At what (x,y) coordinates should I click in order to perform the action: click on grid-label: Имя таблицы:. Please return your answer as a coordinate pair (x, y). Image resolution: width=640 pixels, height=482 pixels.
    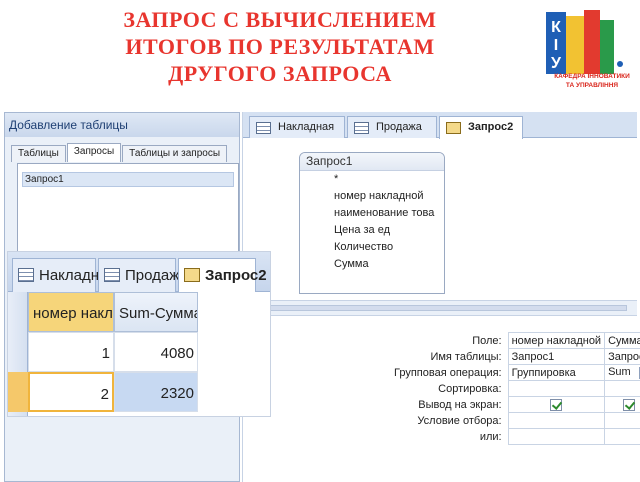
    Looking at the image, I should click on (466, 356).